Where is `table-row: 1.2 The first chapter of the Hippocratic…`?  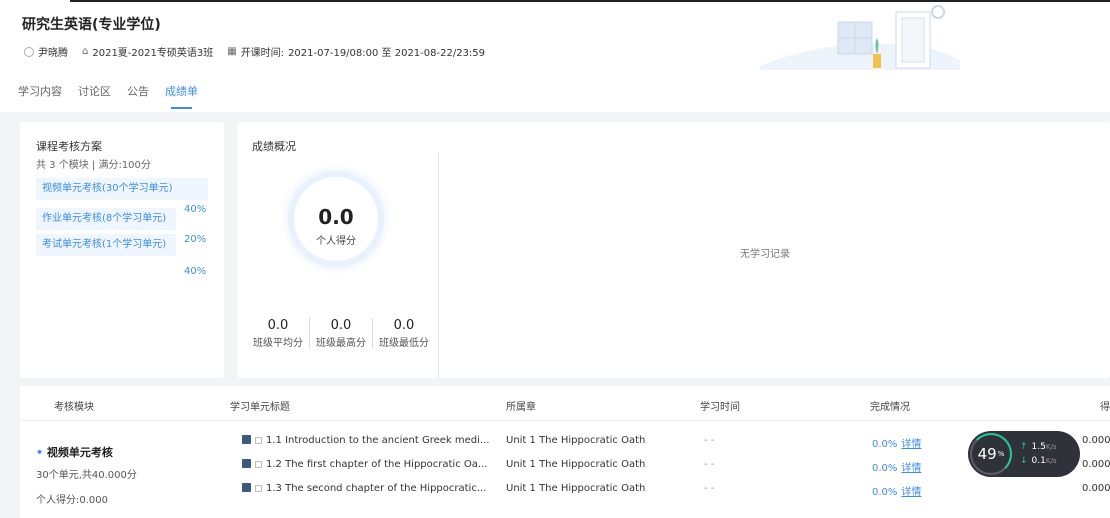 table-row: 1.2 The first chapter of the Hippocratic… is located at coordinates (565, 466).